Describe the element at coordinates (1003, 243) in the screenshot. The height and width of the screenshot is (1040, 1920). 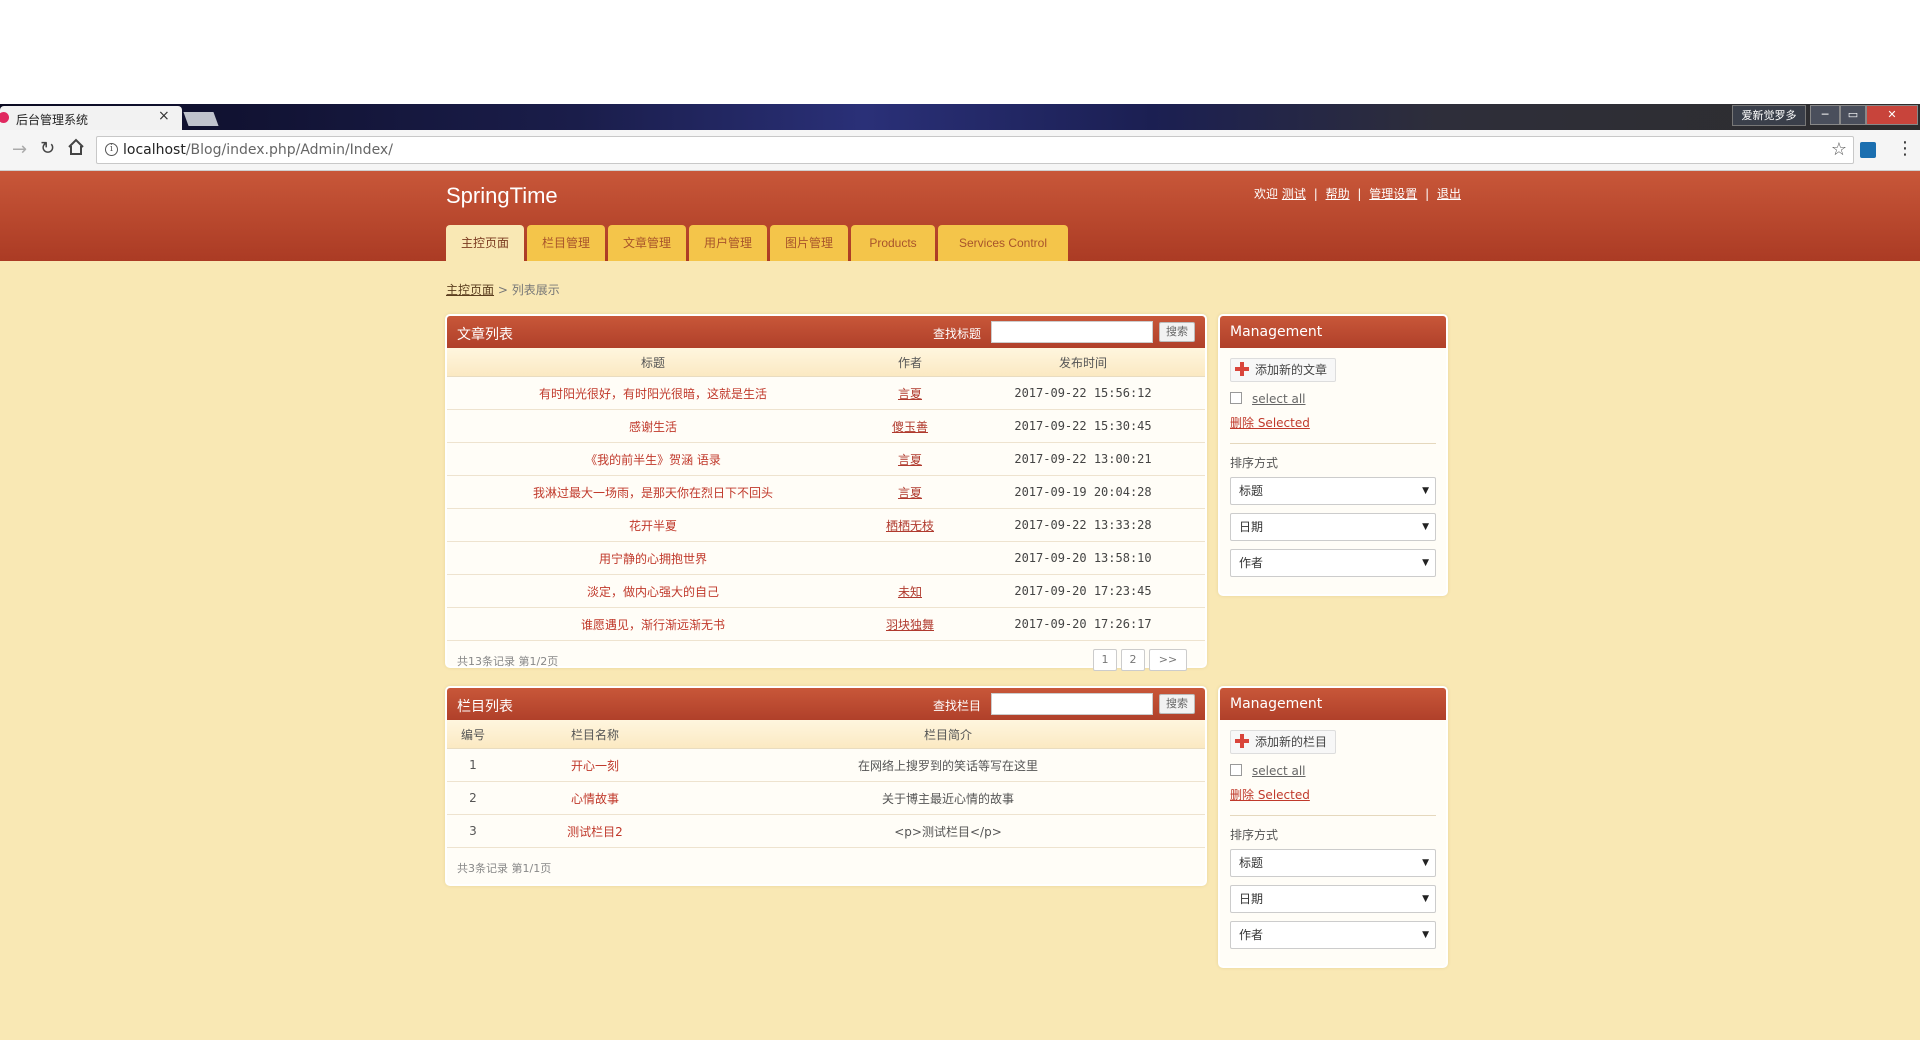
I see `tab-services-control: Services Control` at that location.